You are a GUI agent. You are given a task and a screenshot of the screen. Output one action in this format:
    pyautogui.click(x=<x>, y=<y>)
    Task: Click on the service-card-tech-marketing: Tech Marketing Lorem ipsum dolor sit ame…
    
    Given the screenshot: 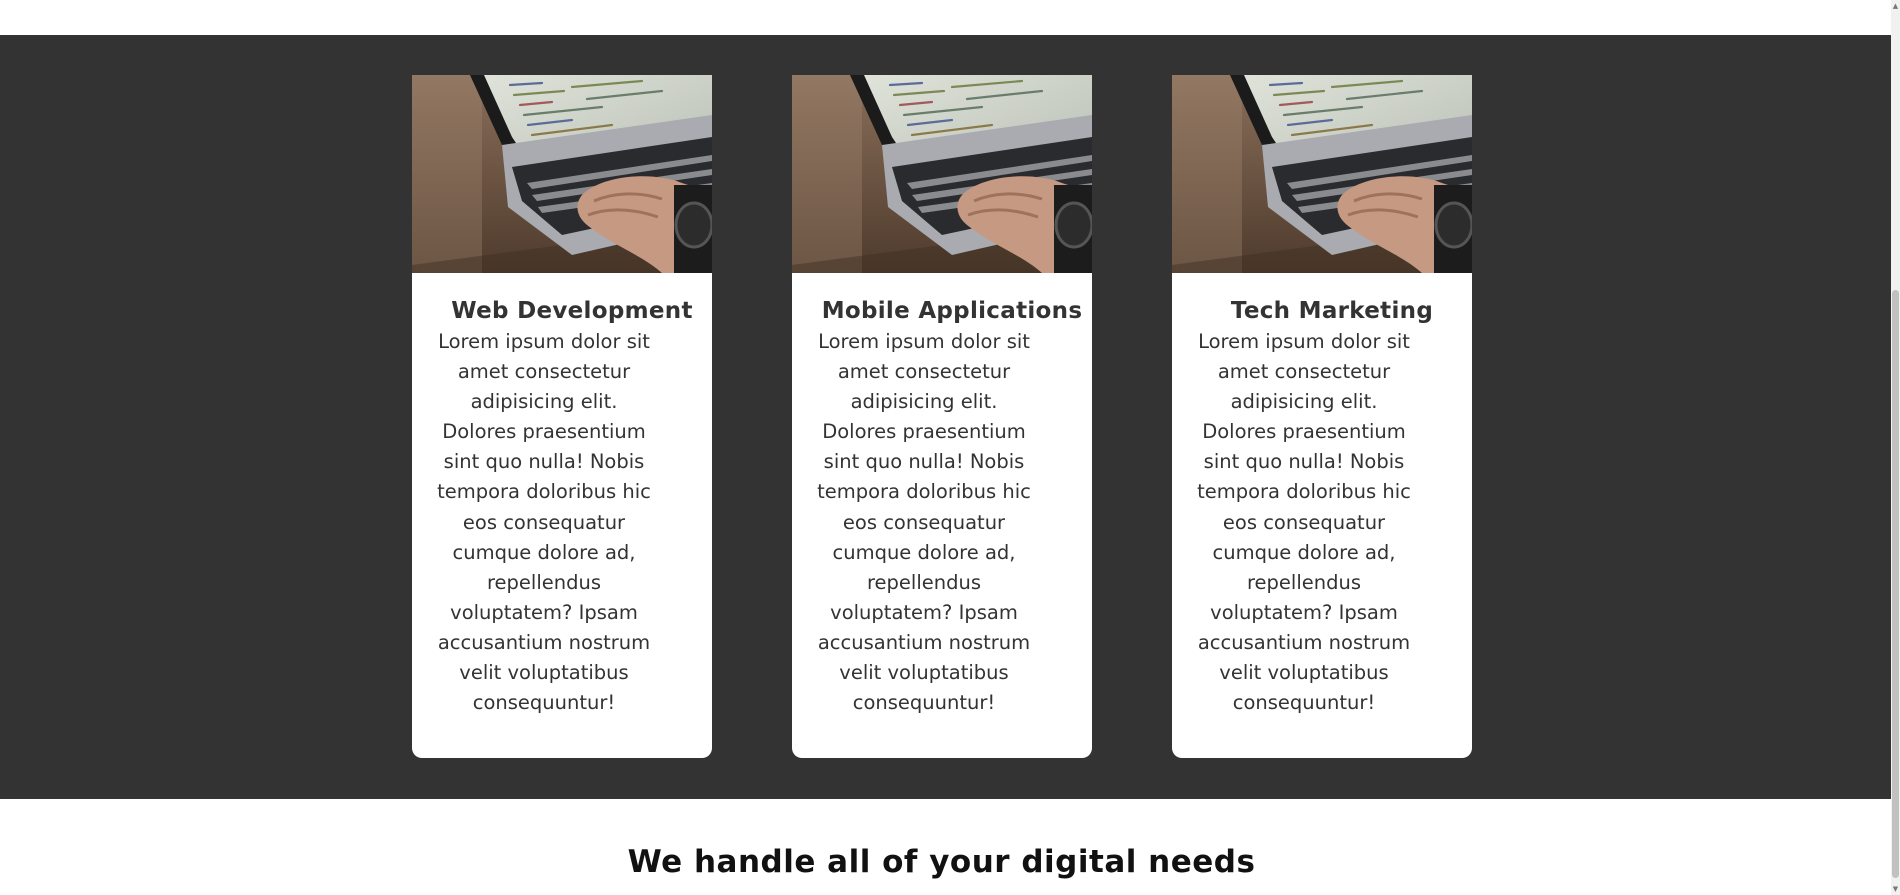 What is the action you would take?
    pyautogui.click(x=1322, y=416)
    